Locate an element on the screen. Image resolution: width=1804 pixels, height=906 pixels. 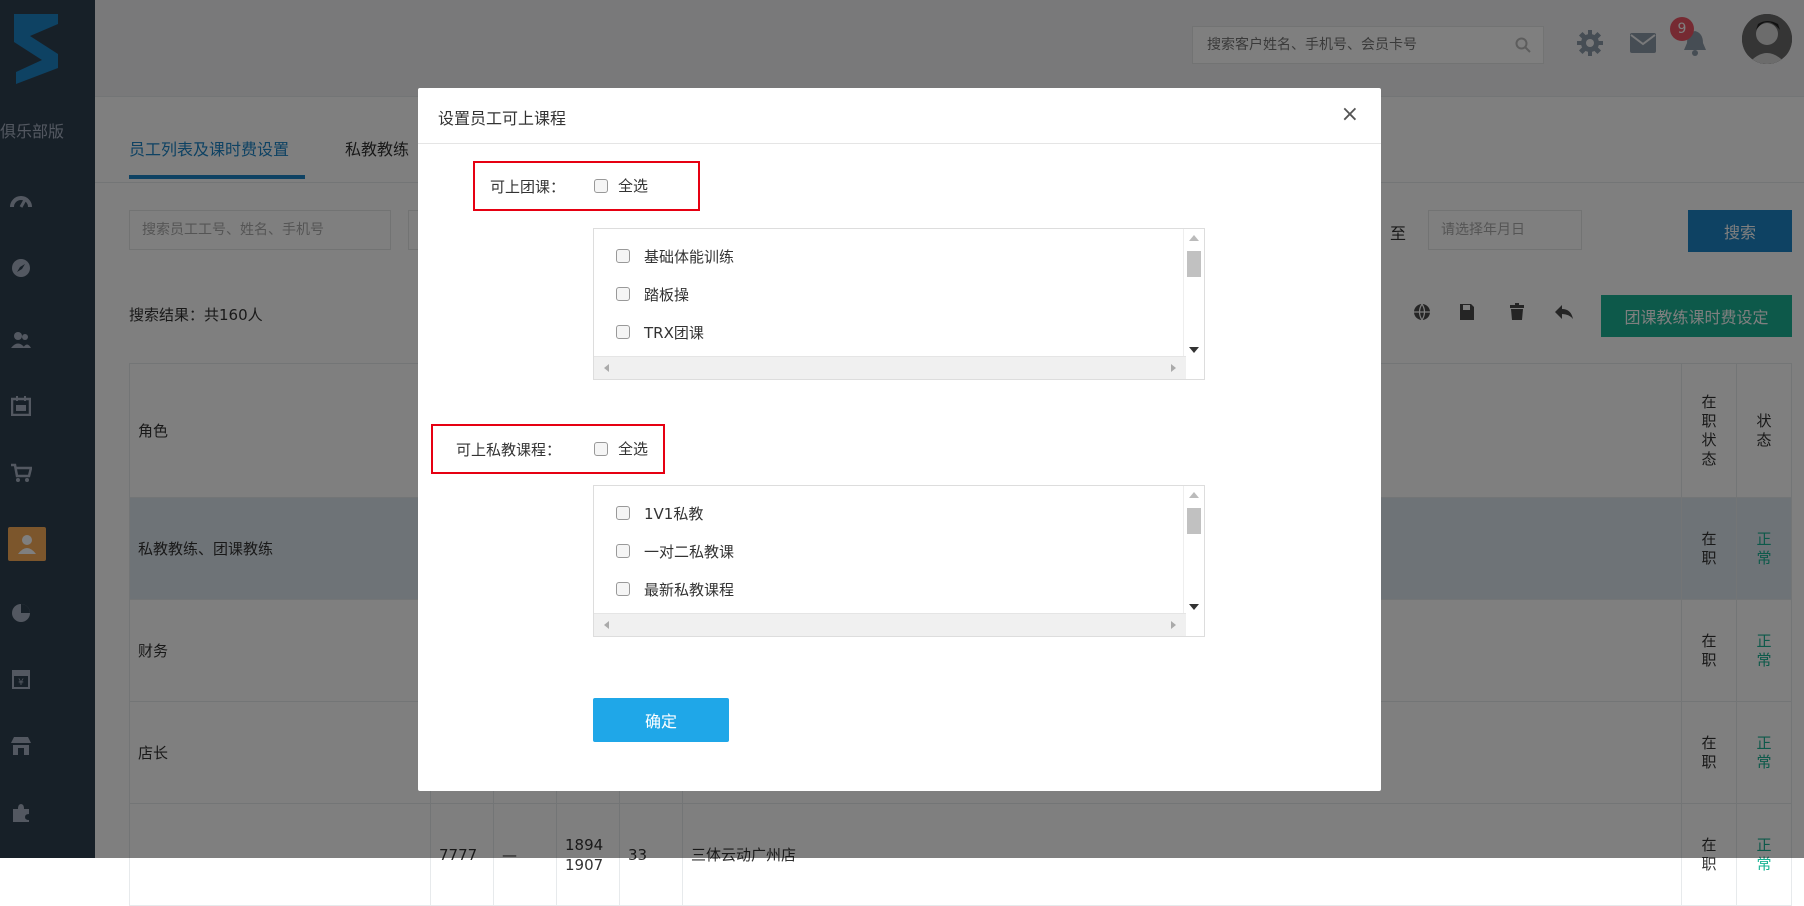
private-select-all: 全选 is located at coordinates (621, 448).